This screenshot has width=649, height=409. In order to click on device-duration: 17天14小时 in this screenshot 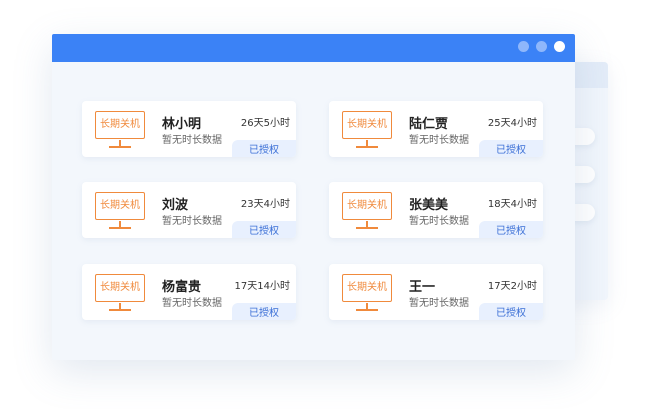, I will do `click(262, 286)`.